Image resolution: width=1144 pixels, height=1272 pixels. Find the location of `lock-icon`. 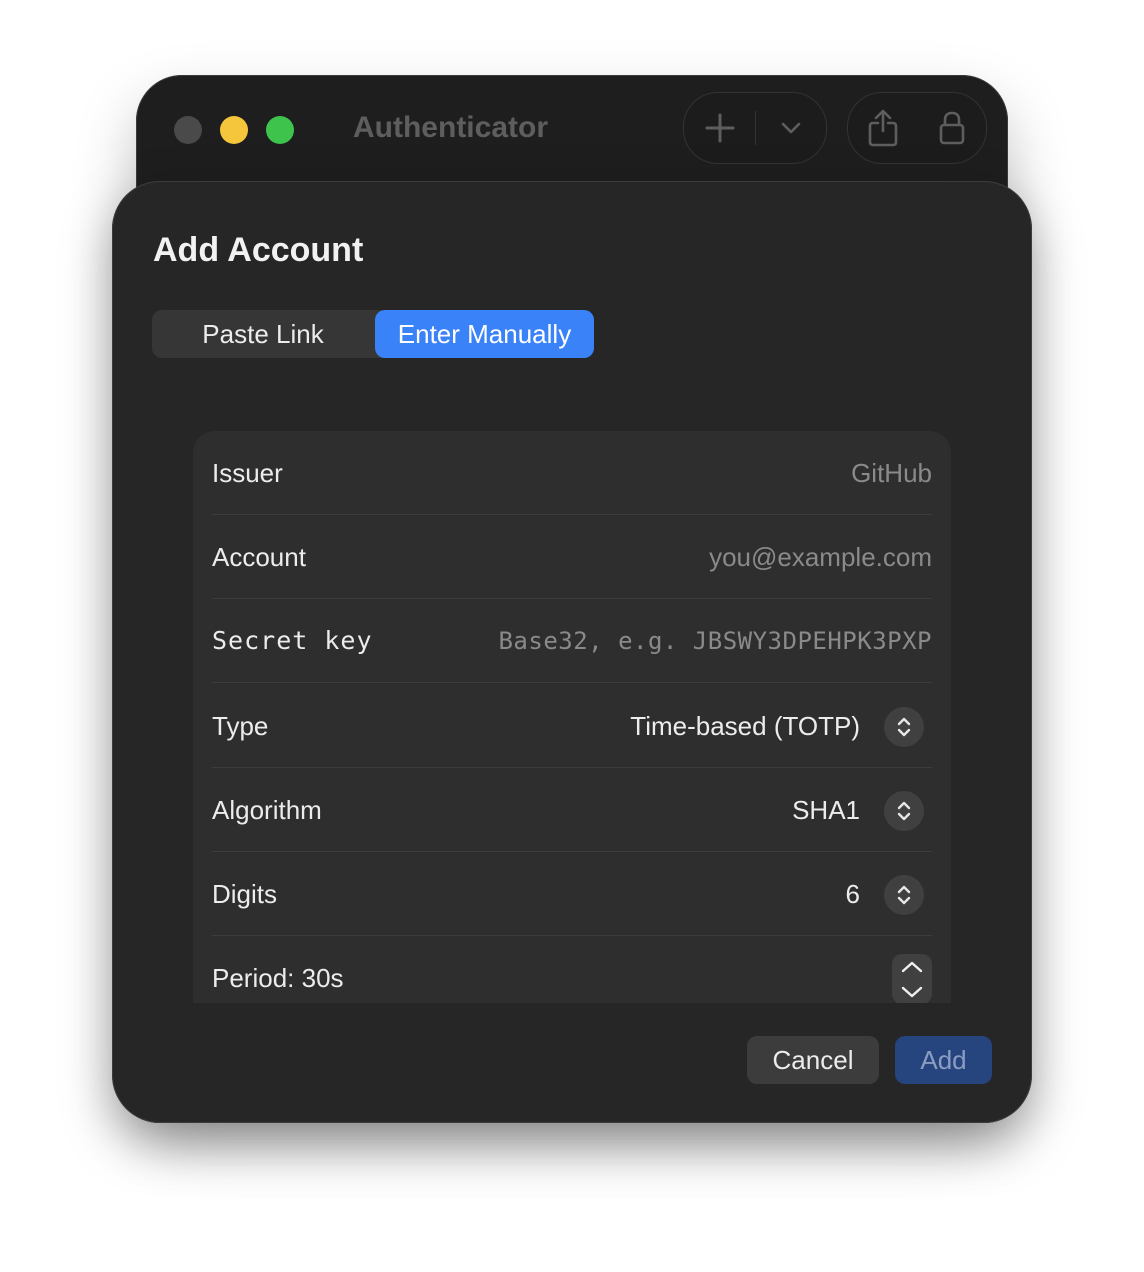

lock-icon is located at coordinates (952, 128).